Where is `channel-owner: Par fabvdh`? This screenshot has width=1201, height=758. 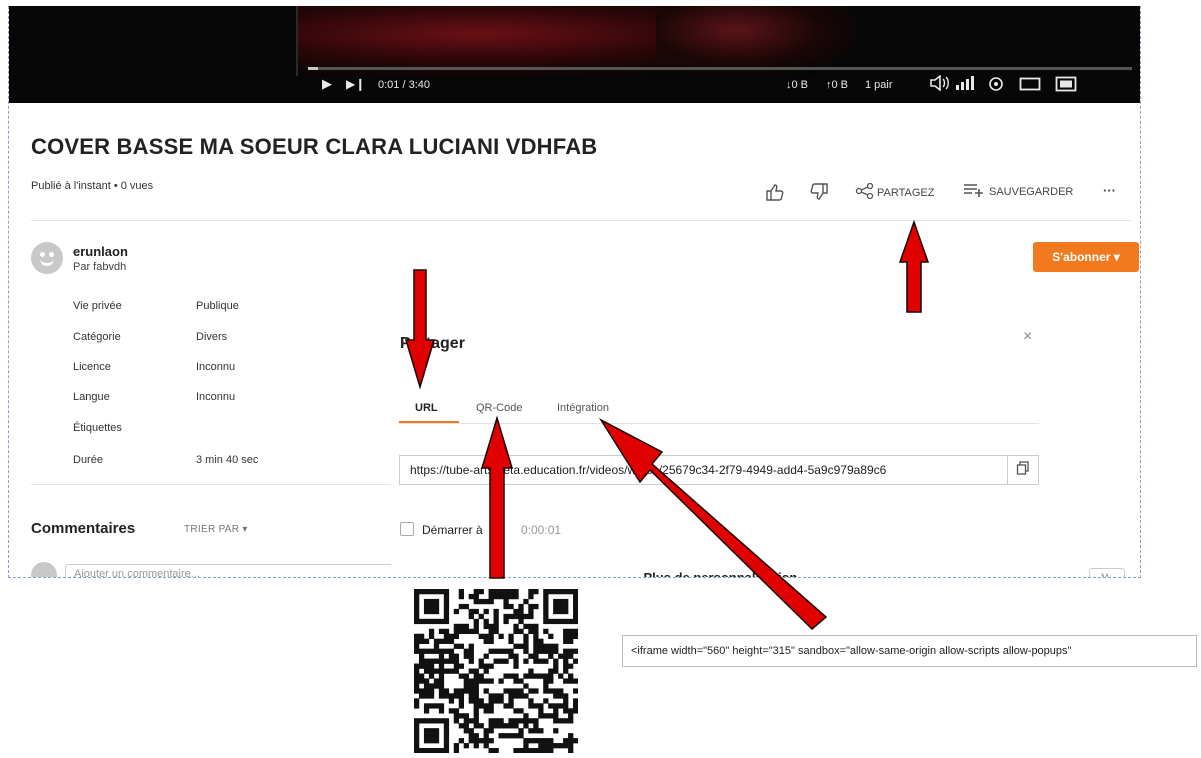
channel-owner: Par fabvdh is located at coordinates (99, 267).